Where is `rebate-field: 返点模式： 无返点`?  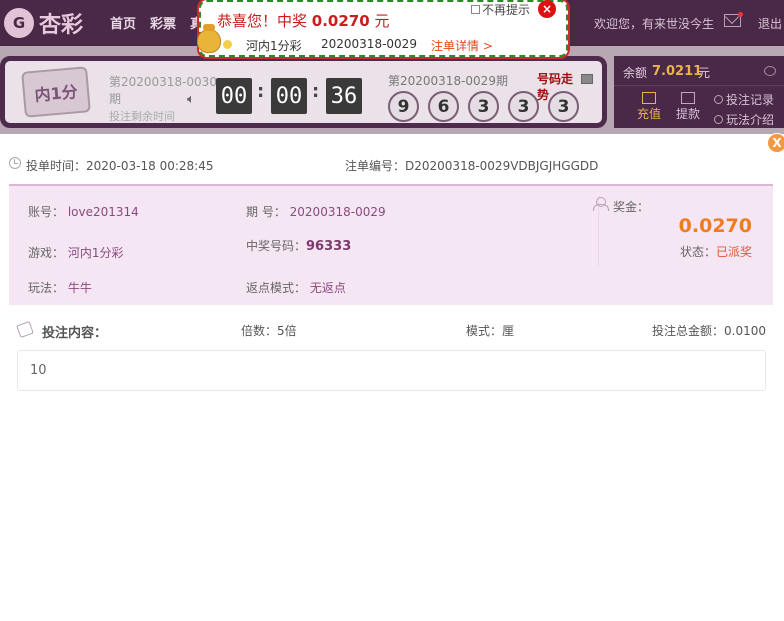 rebate-field: 返点模式： 无返点 is located at coordinates (296, 287).